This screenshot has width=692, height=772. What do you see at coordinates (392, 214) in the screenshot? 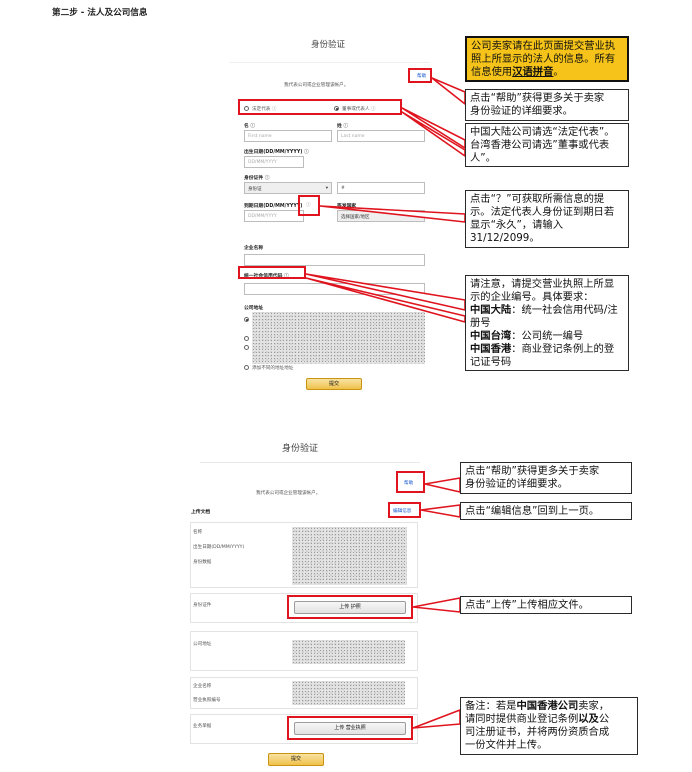
I see `arrow-question` at bounding box center [392, 214].